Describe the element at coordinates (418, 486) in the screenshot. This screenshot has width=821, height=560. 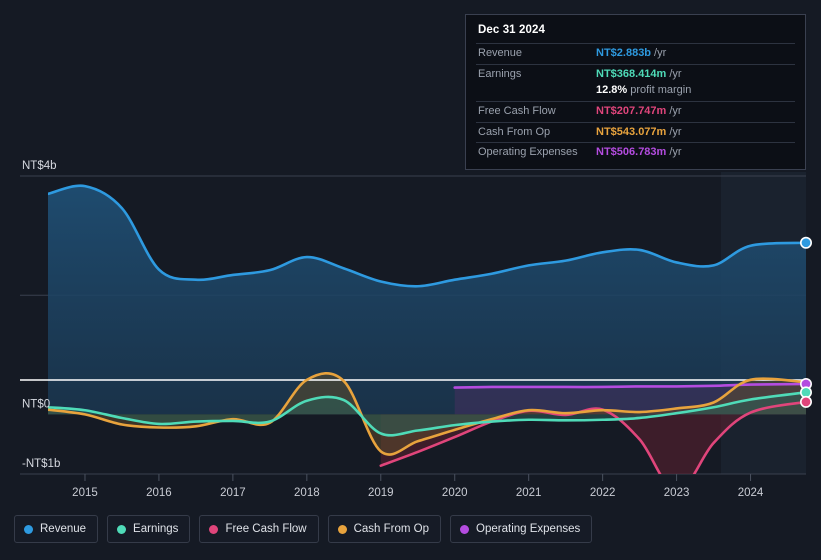
I see `x-axis-labels: 2015 2016 2017 2018 2019 2020 2021 2022 2023 2024` at that location.